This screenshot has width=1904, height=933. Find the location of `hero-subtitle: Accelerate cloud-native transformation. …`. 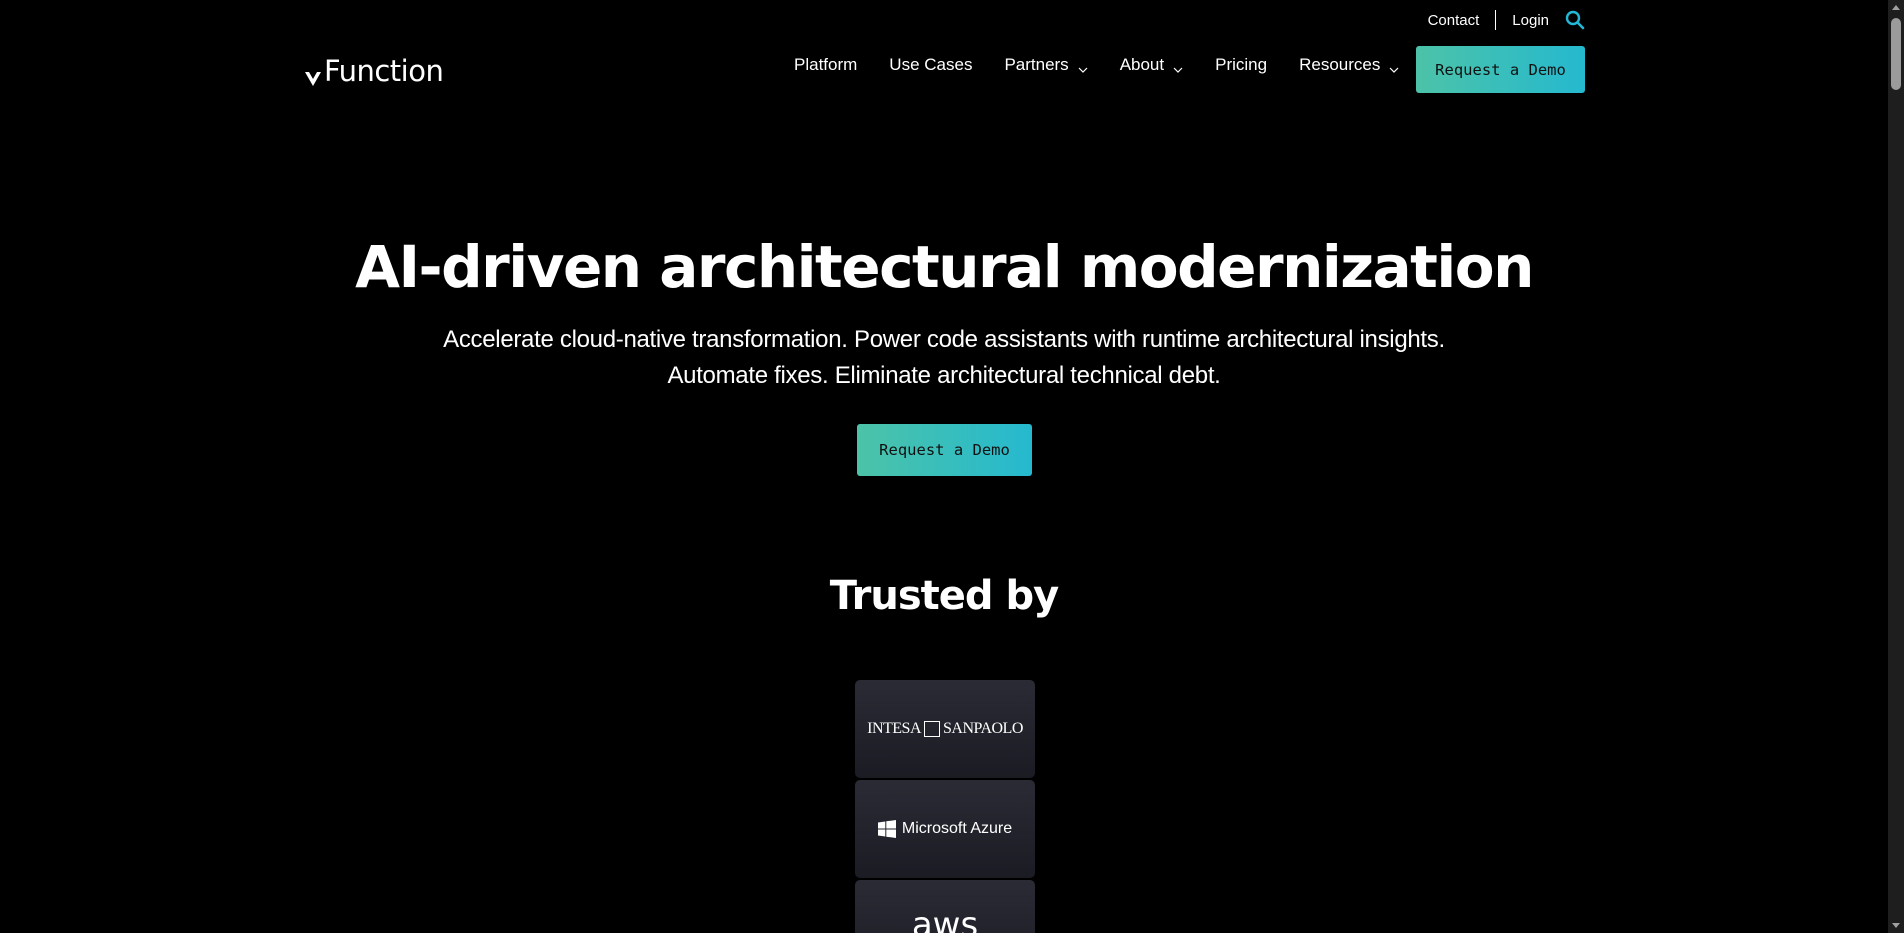

hero-subtitle: Accelerate cloud-native transformation. … is located at coordinates (944, 358).